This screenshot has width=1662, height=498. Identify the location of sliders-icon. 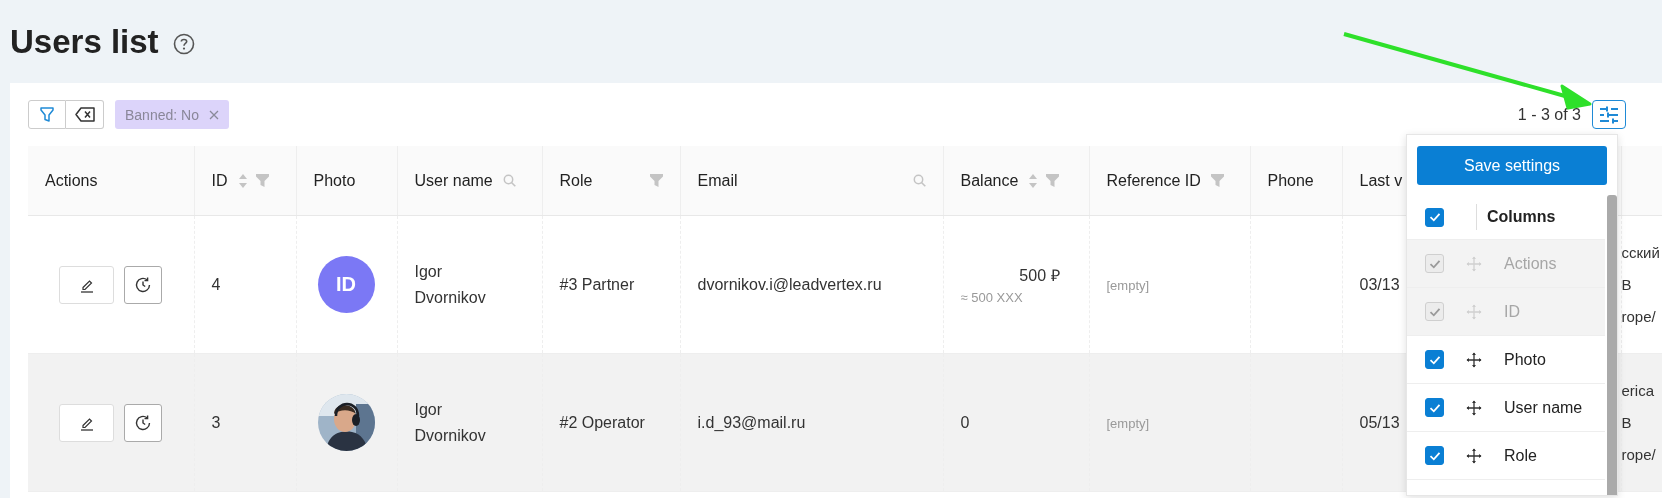
(1609, 114).